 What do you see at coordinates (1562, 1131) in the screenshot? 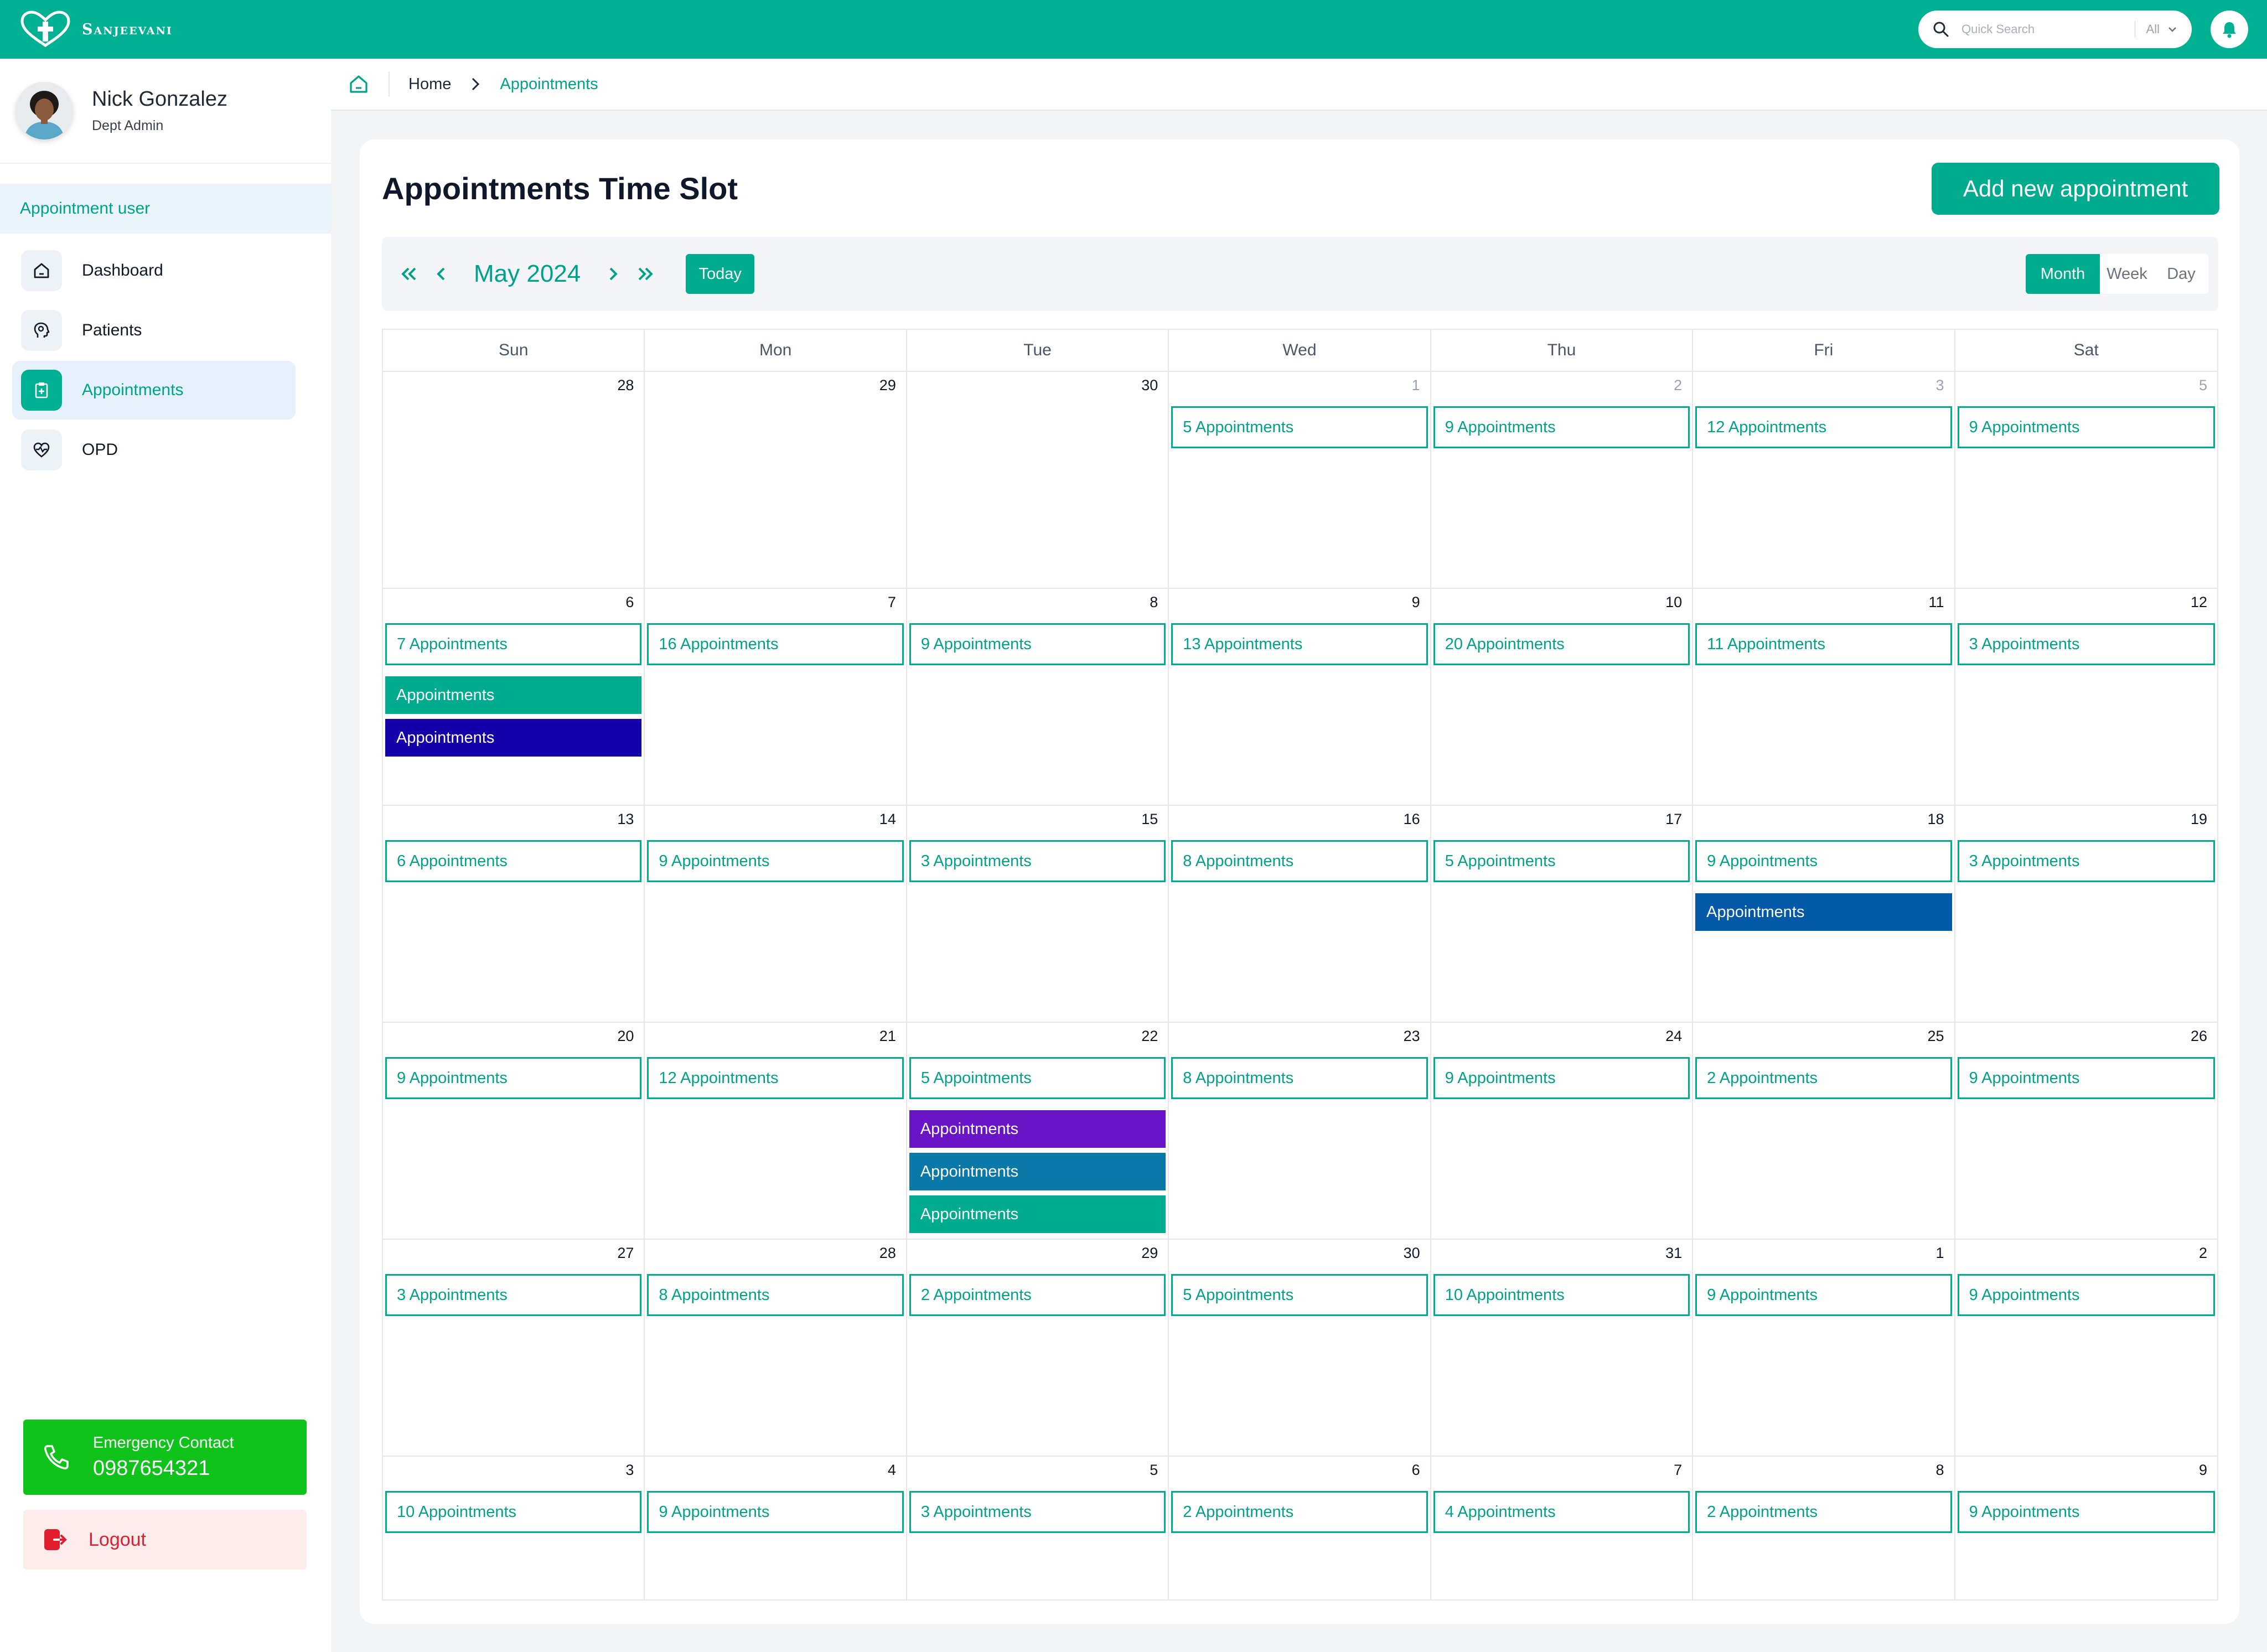
I see `calendar-day-cell: 24 9 Appointments` at bounding box center [1562, 1131].